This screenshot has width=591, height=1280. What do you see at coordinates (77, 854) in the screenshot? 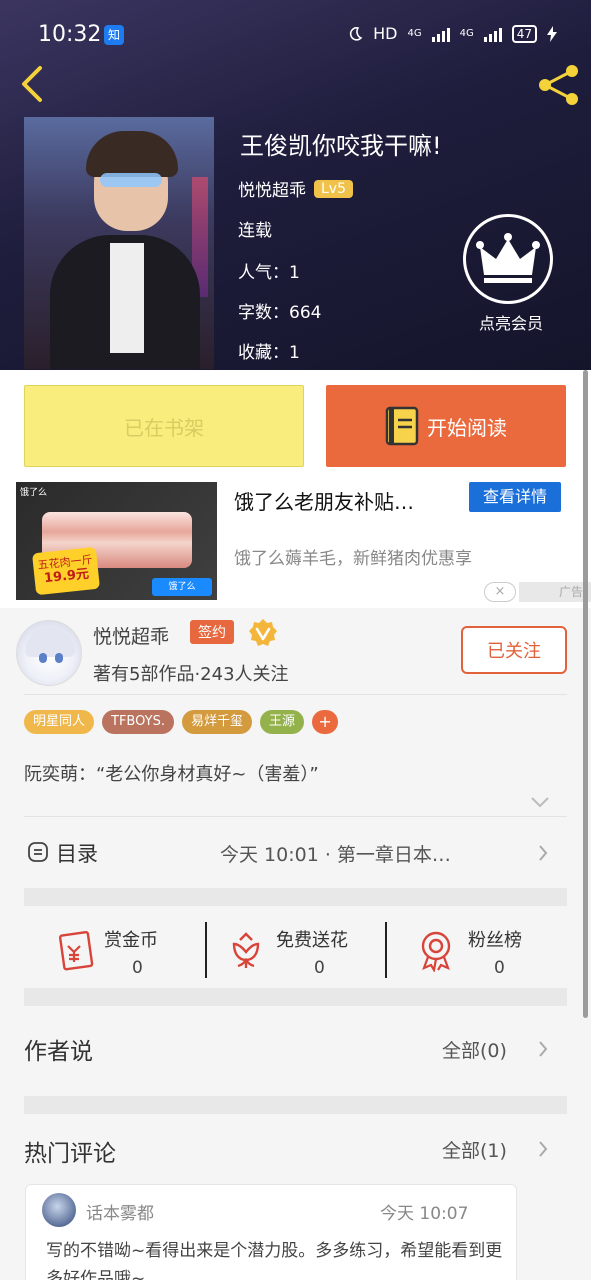
I see `toc-label: 目录` at bounding box center [77, 854].